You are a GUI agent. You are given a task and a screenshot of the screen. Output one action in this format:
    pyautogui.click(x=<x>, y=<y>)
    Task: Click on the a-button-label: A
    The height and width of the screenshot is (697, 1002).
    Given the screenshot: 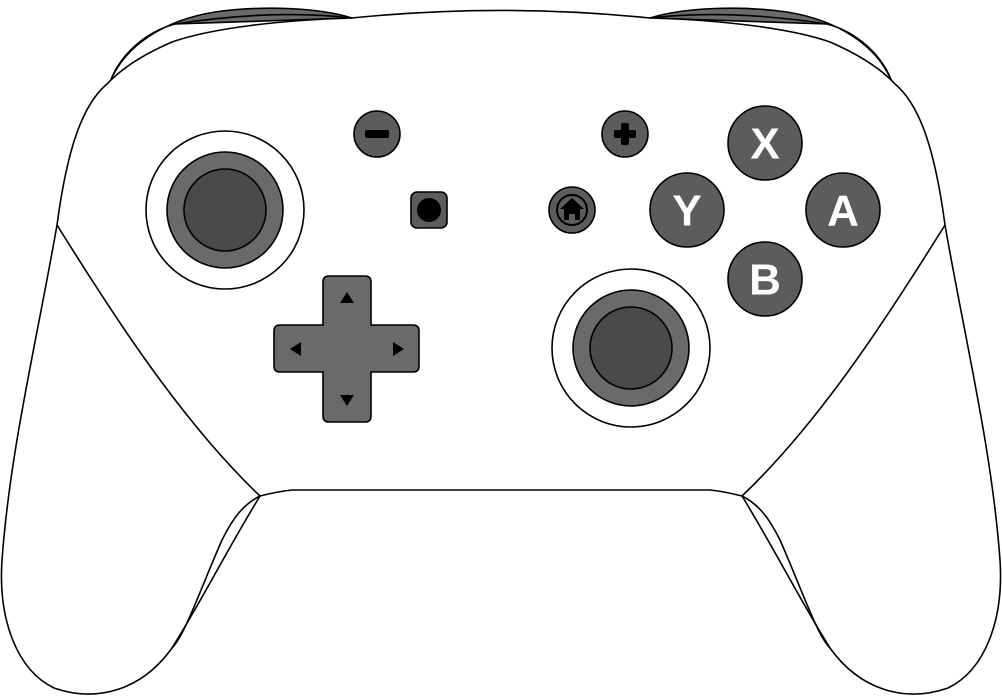 What is the action you would take?
    pyautogui.click(x=843, y=211)
    